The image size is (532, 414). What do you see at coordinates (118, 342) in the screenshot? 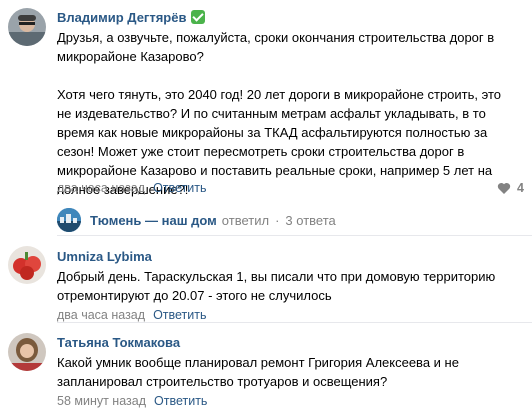
I see `comment-author: Татьяна Токмакова` at bounding box center [118, 342].